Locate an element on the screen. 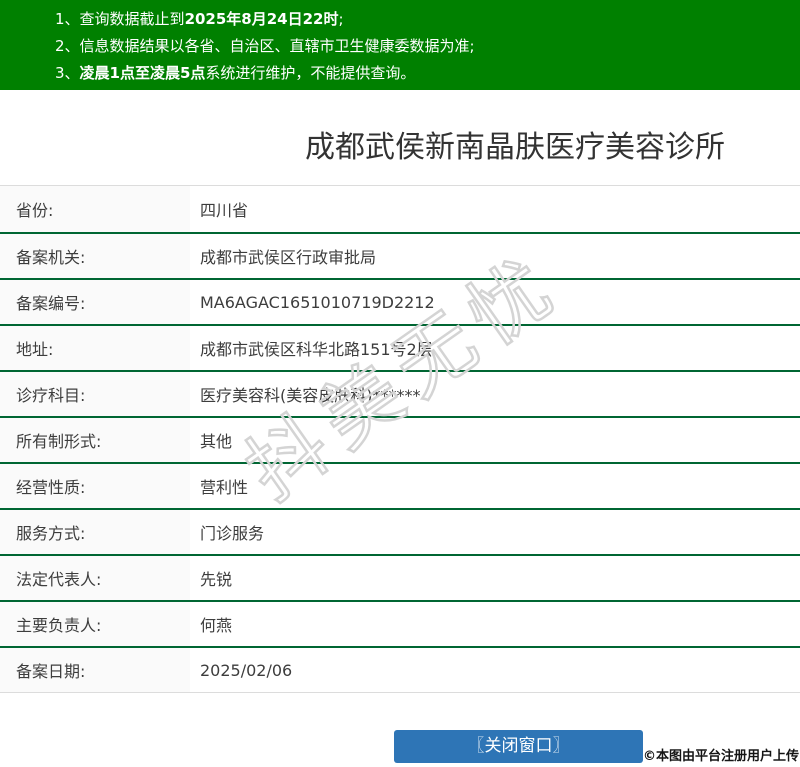  row-value: MA6AGAC1651010719D2212 is located at coordinates (317, 302).